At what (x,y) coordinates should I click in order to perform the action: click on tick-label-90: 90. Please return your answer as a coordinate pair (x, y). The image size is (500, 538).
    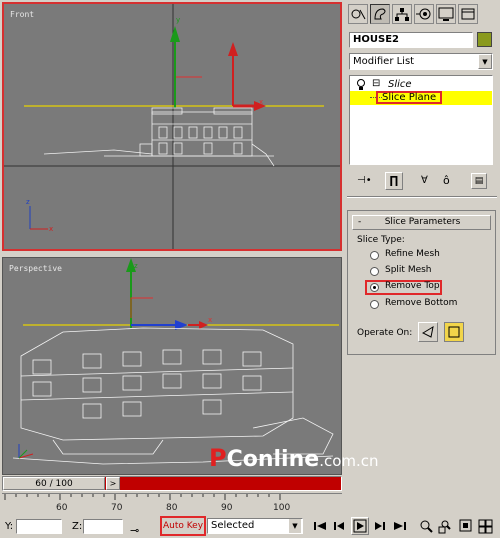
    Looking at the image, I should click on (227, 508).